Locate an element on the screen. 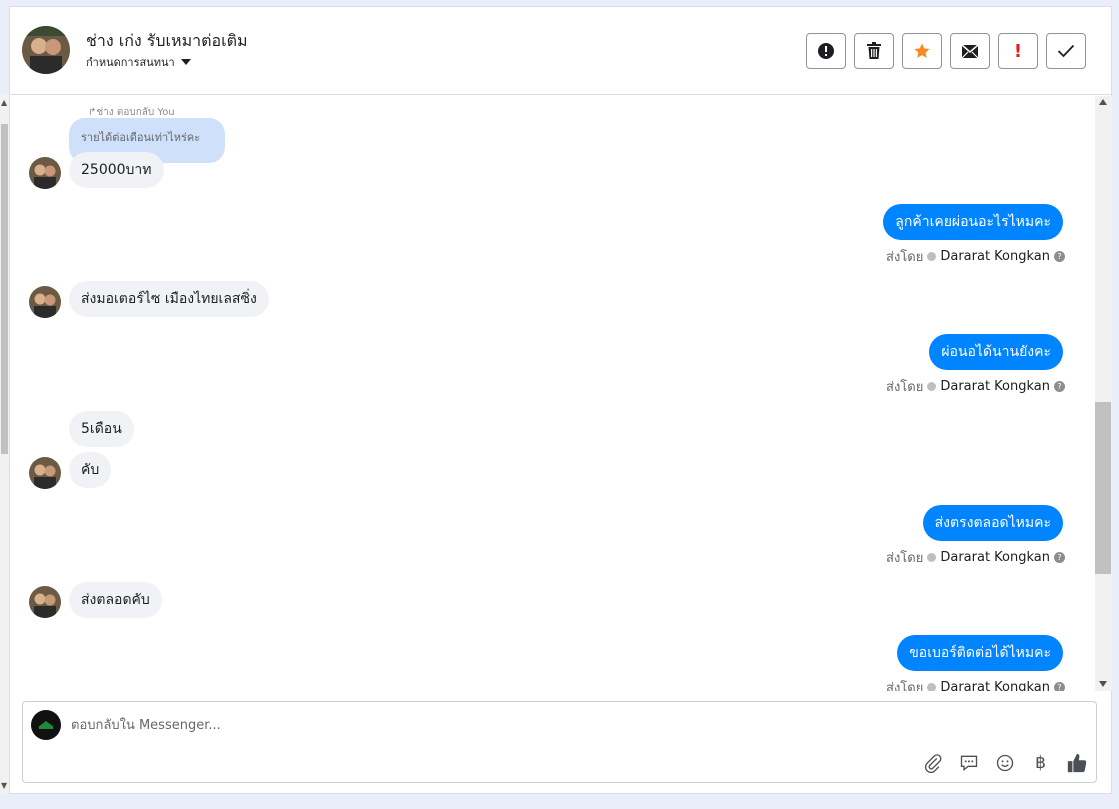 The height and width of the screenshot is (809, 1119). payment-button: ฿ is located at coordinates (1040, 762).